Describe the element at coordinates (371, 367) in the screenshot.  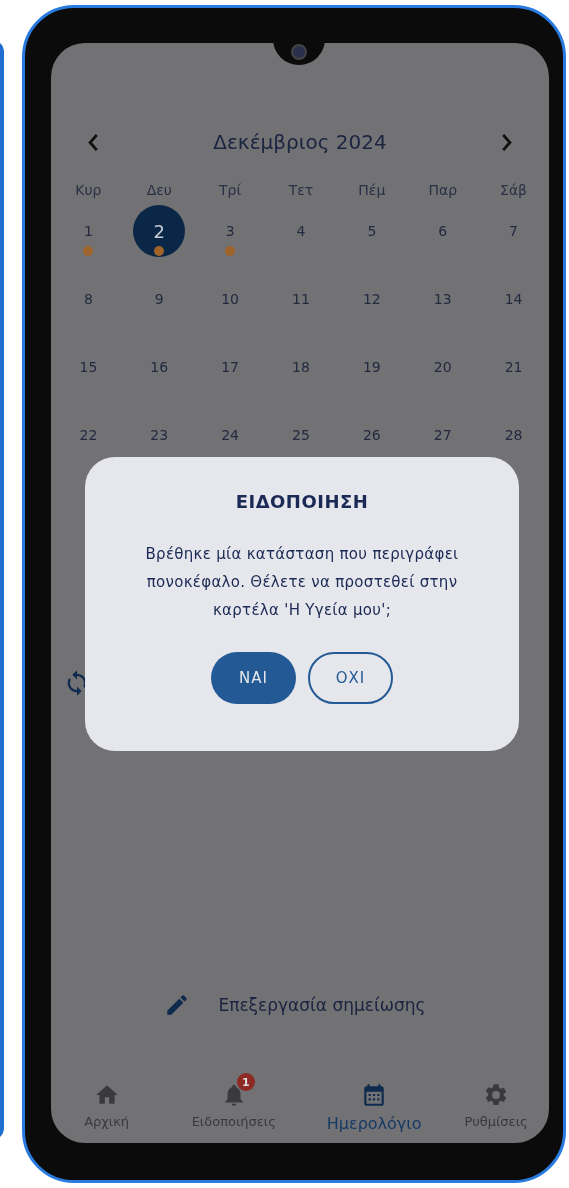
I see `calendar-day: 19` at that location.